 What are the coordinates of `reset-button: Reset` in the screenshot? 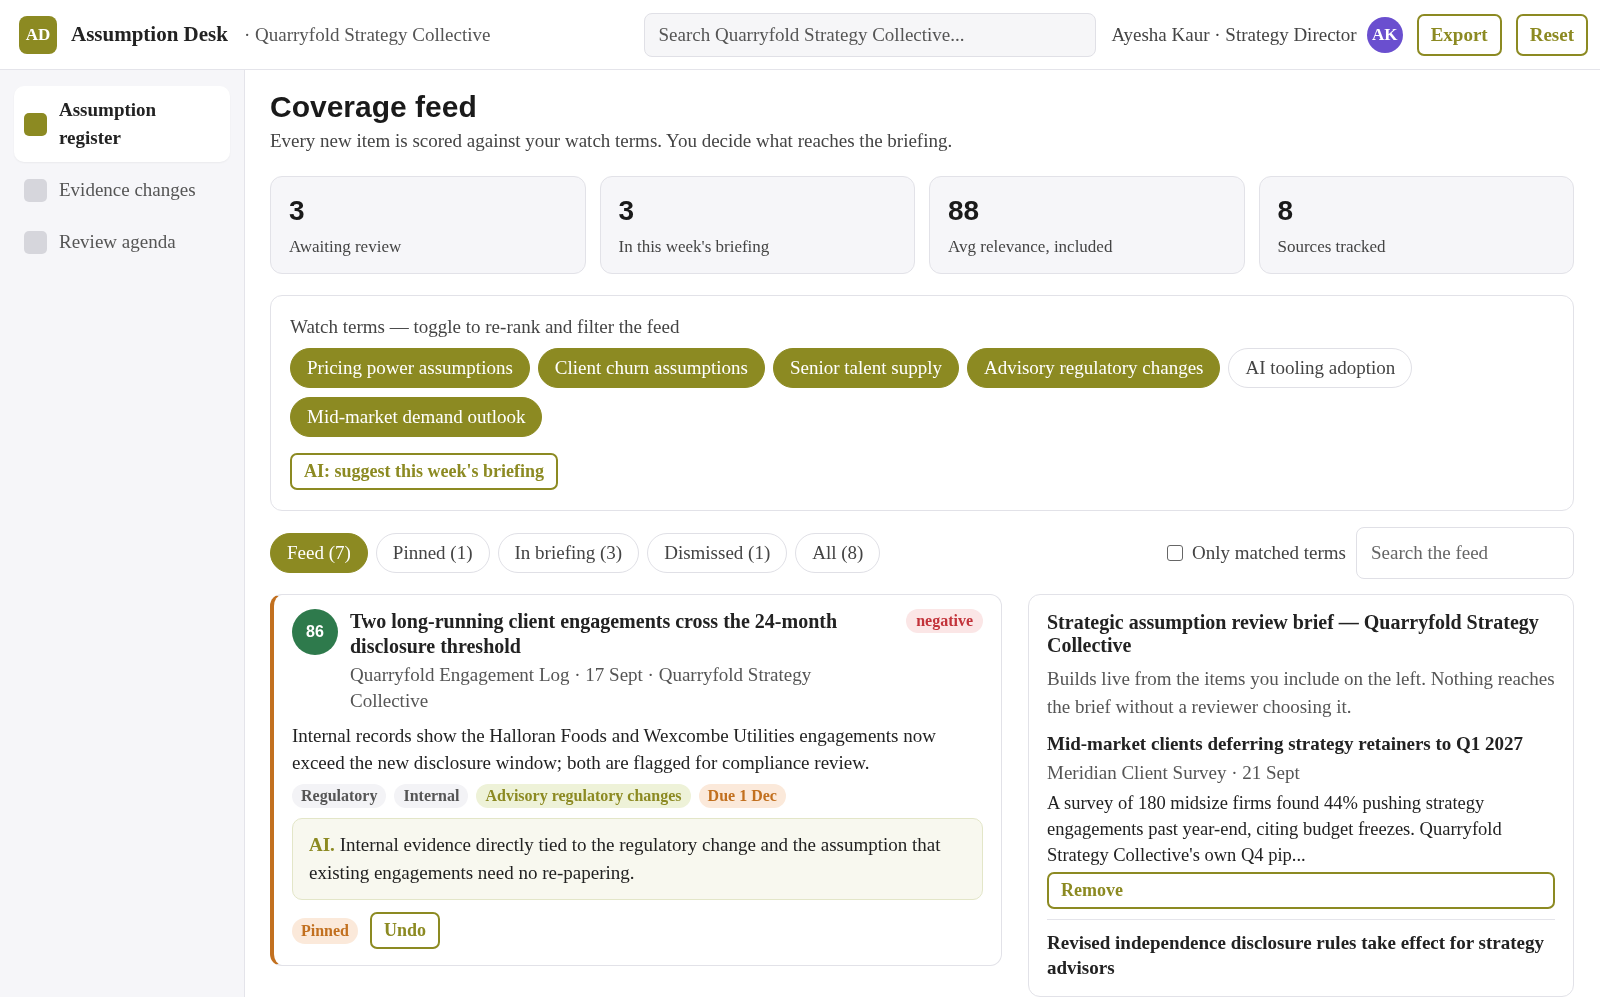 It's located at (1551, 34).